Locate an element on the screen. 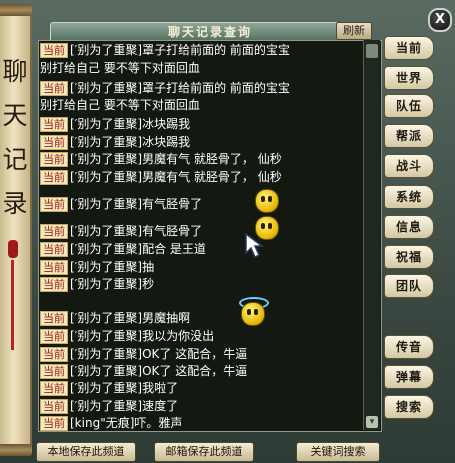  channel-button-blessing: 祝福 is located at coordinates (409, 257).